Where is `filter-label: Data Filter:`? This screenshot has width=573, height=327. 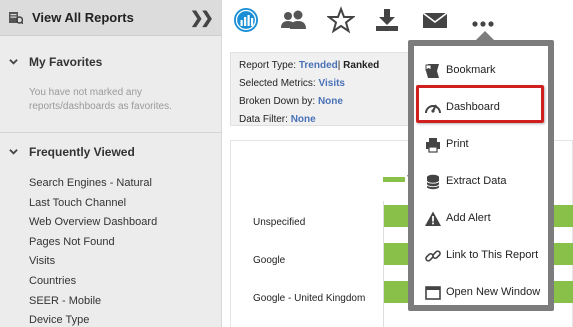 filter-label: Data Filter: is located at coordinates (263, 119).